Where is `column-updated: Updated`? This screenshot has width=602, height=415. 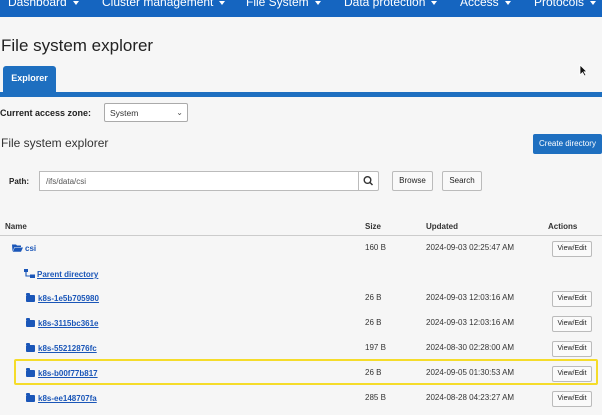 column-updated: Updated is located at coordinates (442, 226).